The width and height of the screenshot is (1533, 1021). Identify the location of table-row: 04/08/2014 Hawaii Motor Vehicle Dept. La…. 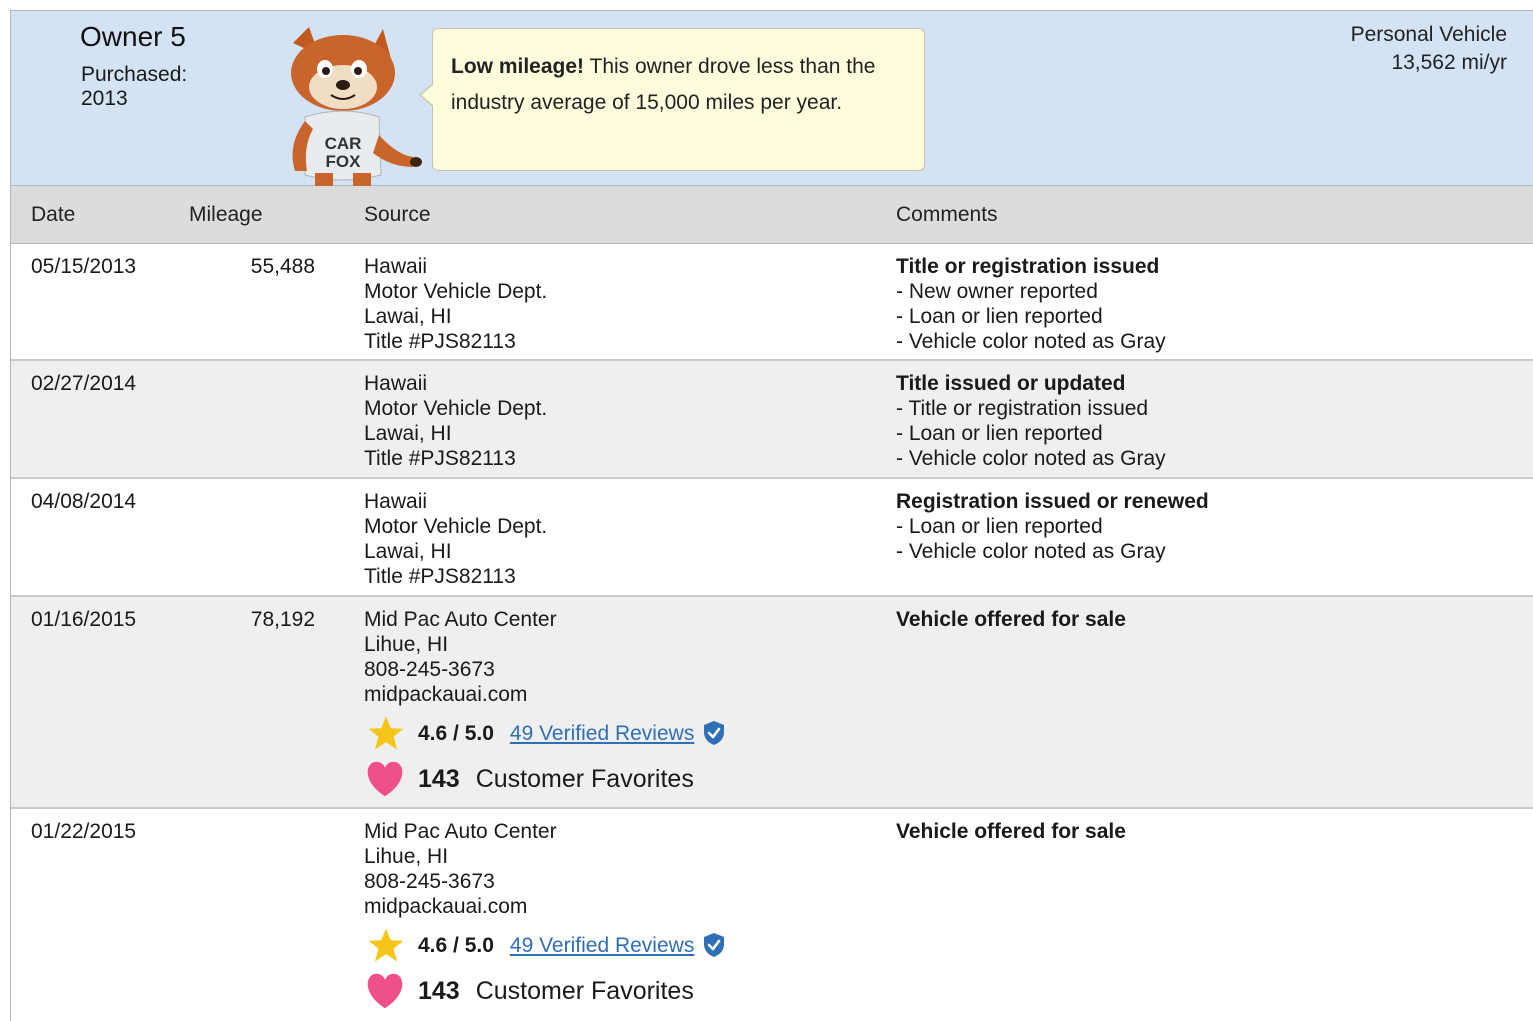
(772, 538).